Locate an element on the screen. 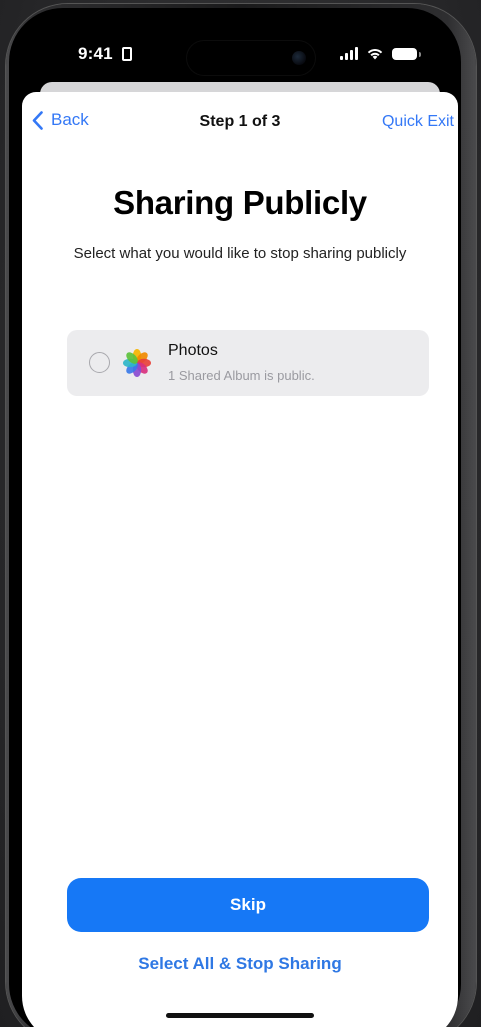  photos-app-icon is located at coordinates (137, 363).